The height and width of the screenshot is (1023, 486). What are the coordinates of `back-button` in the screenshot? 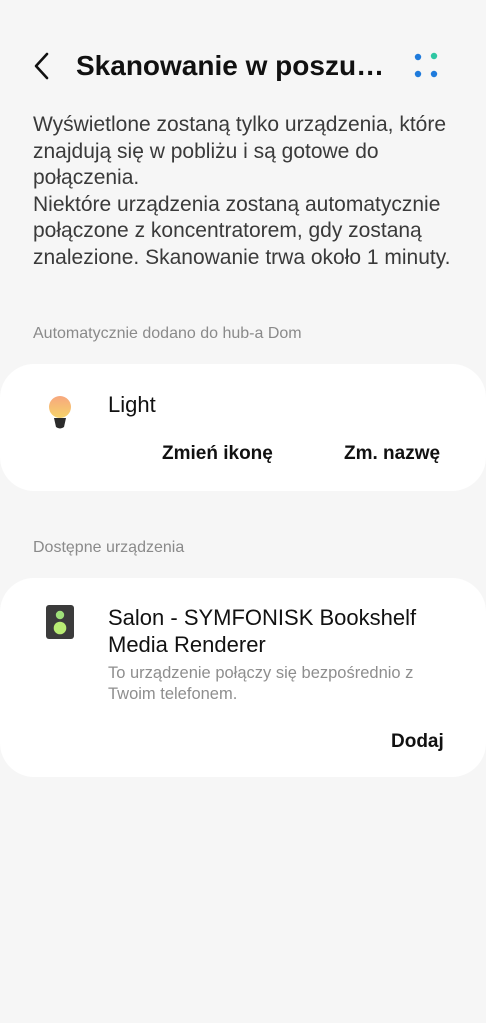 It's located at (42, 66).